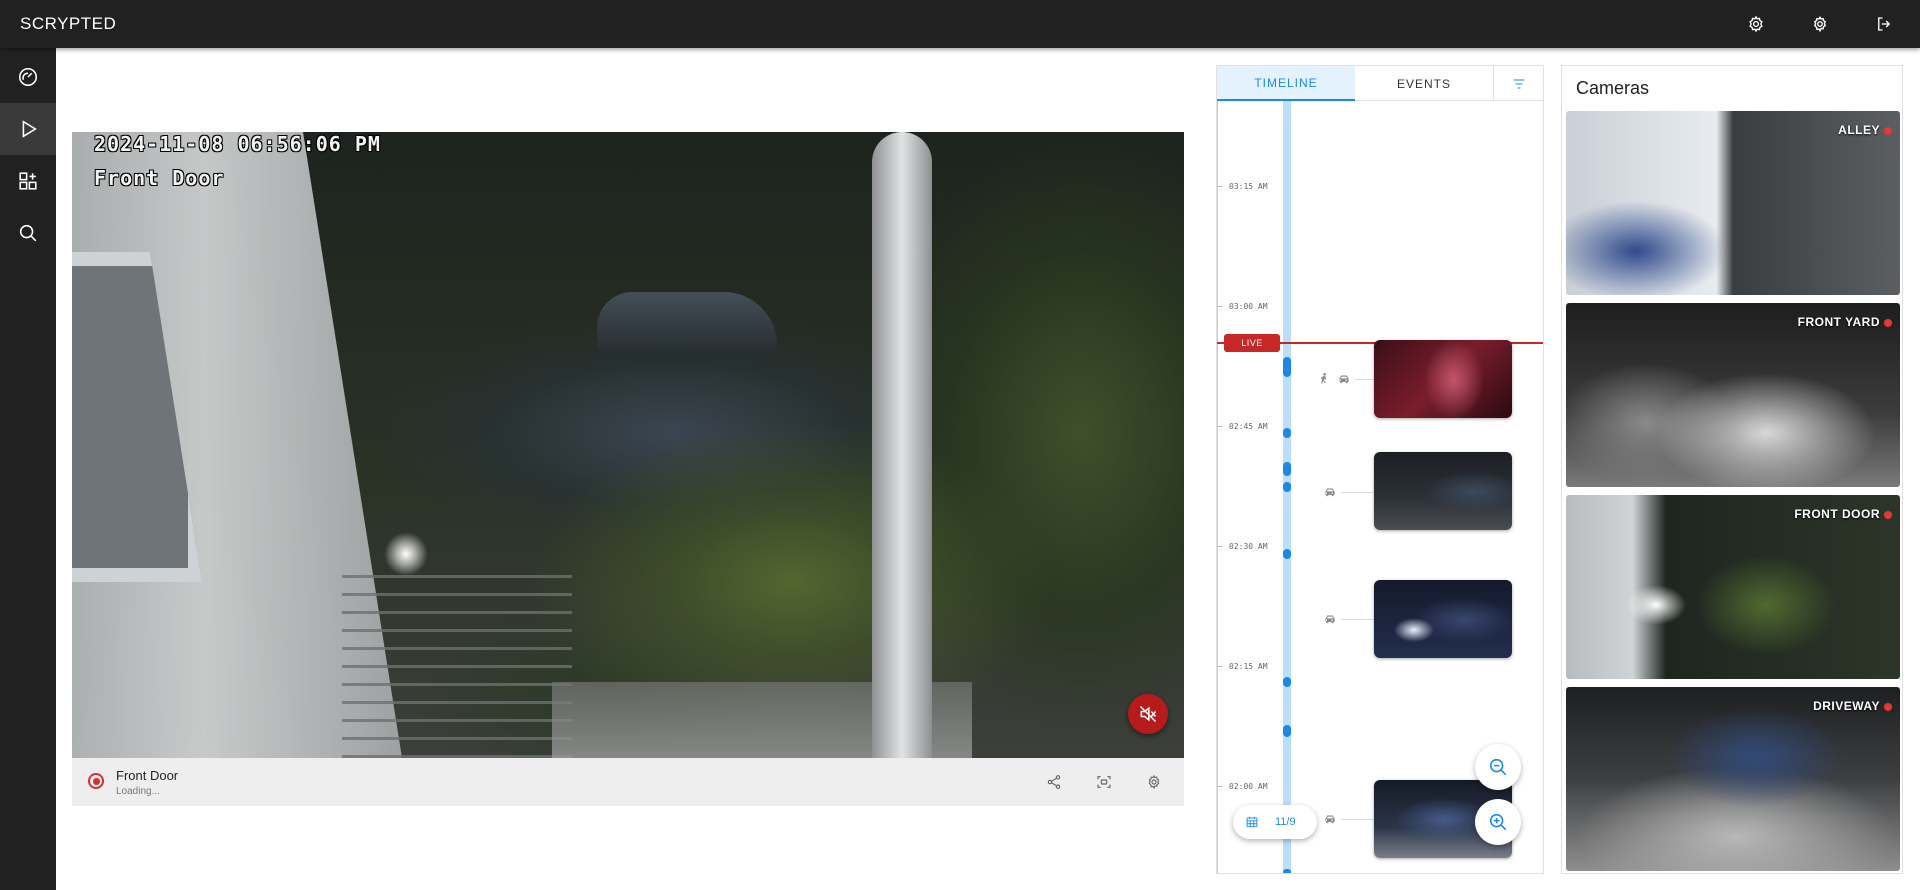 The width and height of the screenshot is (1920, 890). What do you see at coordinates (1248, 426) in the screenshot?
I see `ruler-label: 02:45 AM` at bounding box center [1248, 426].